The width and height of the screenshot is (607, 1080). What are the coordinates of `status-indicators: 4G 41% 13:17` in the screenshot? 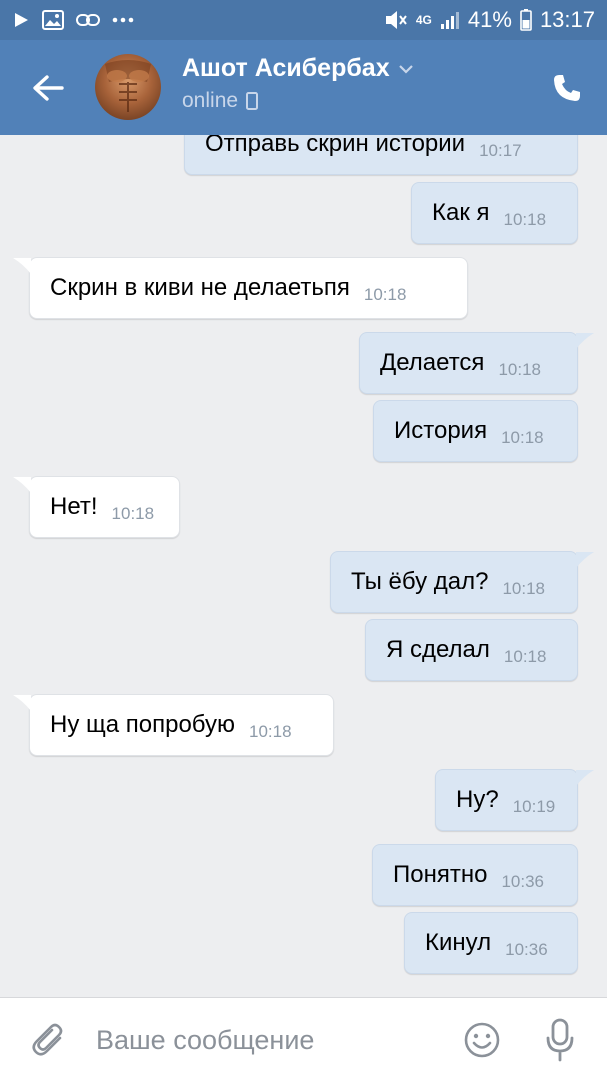 It's located at (489, 20).